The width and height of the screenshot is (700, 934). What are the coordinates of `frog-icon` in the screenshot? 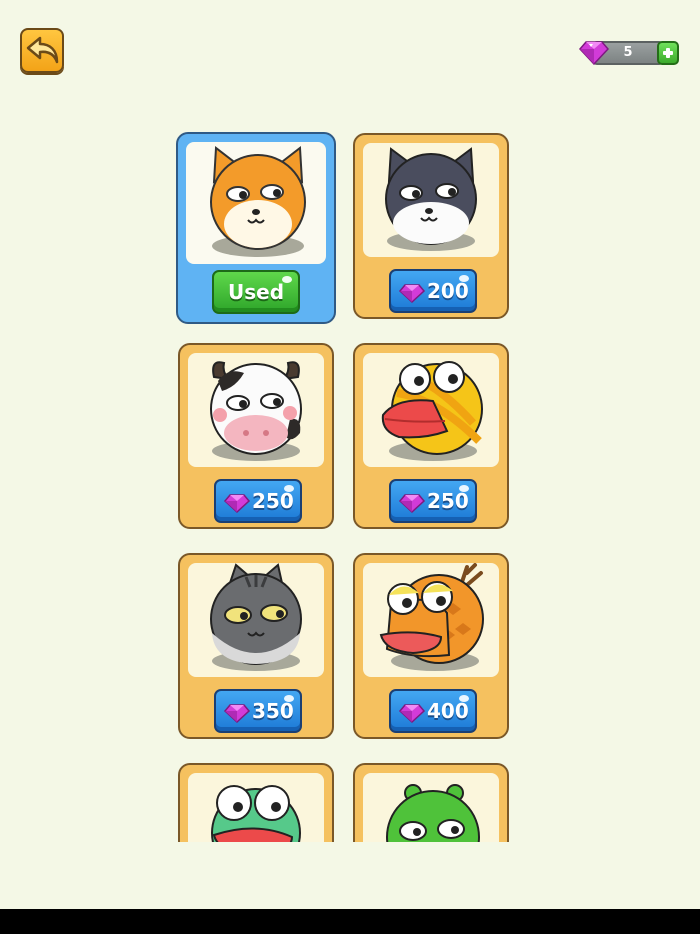 It's located at (256, 813).